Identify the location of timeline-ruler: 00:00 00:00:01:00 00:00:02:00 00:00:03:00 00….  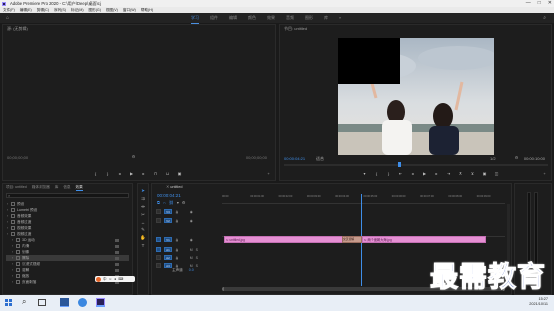
(363, 199).